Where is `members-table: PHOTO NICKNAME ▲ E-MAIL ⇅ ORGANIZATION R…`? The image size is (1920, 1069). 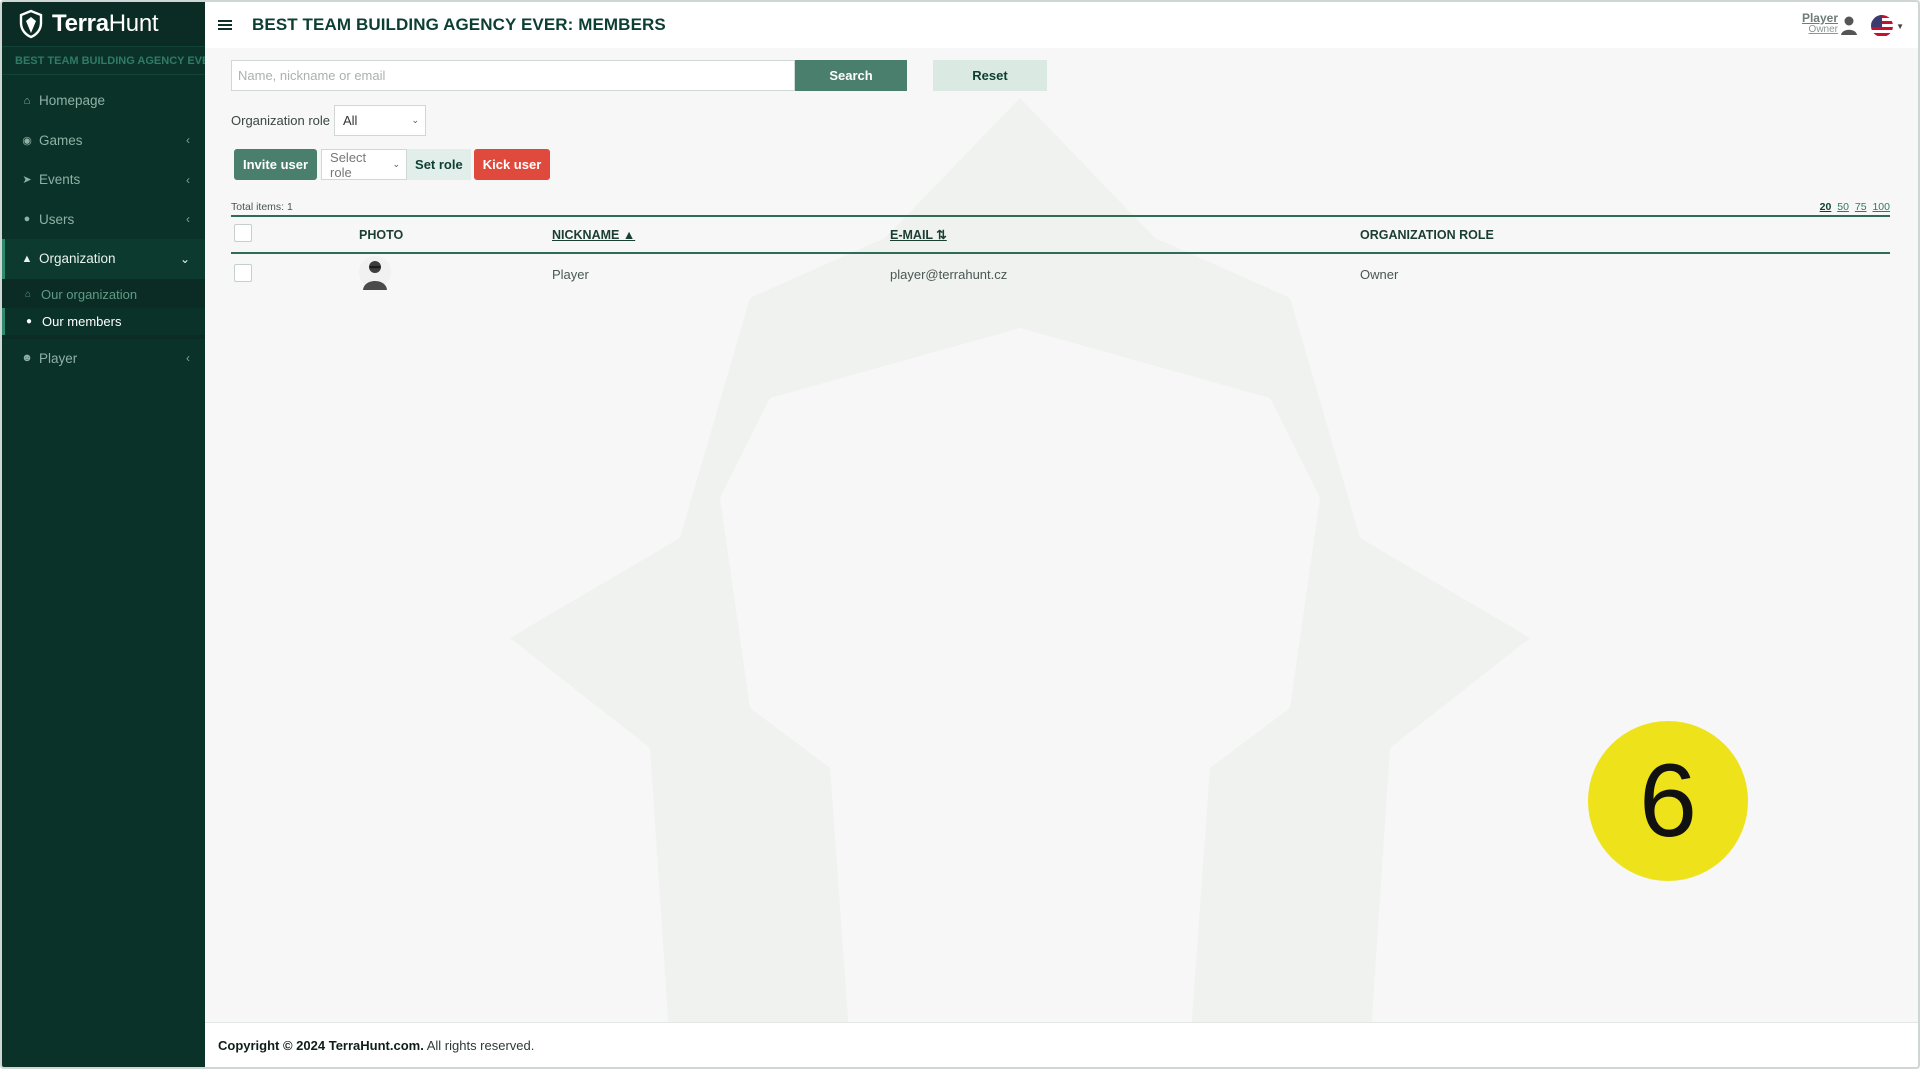
members-table: PHOTO NICKNAME ▲ E-MAIL ⇅ ORGANIZATION R… is located at coordinates (1060, 254).